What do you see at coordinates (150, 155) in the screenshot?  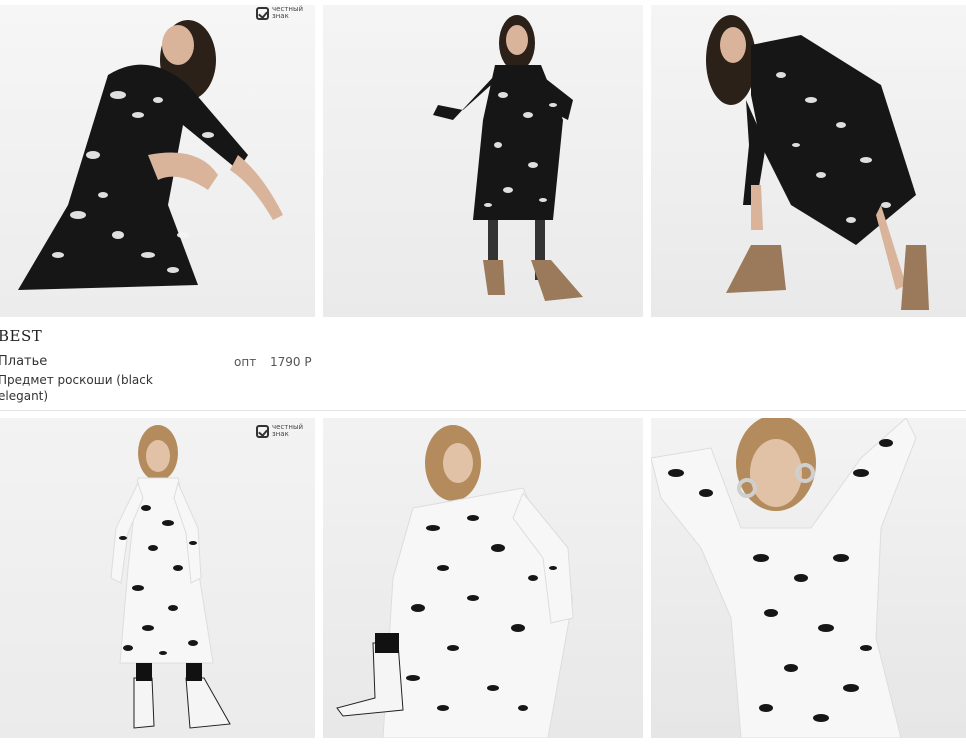 I see `model-crouching-illustration` at bounding box center [150, 155].